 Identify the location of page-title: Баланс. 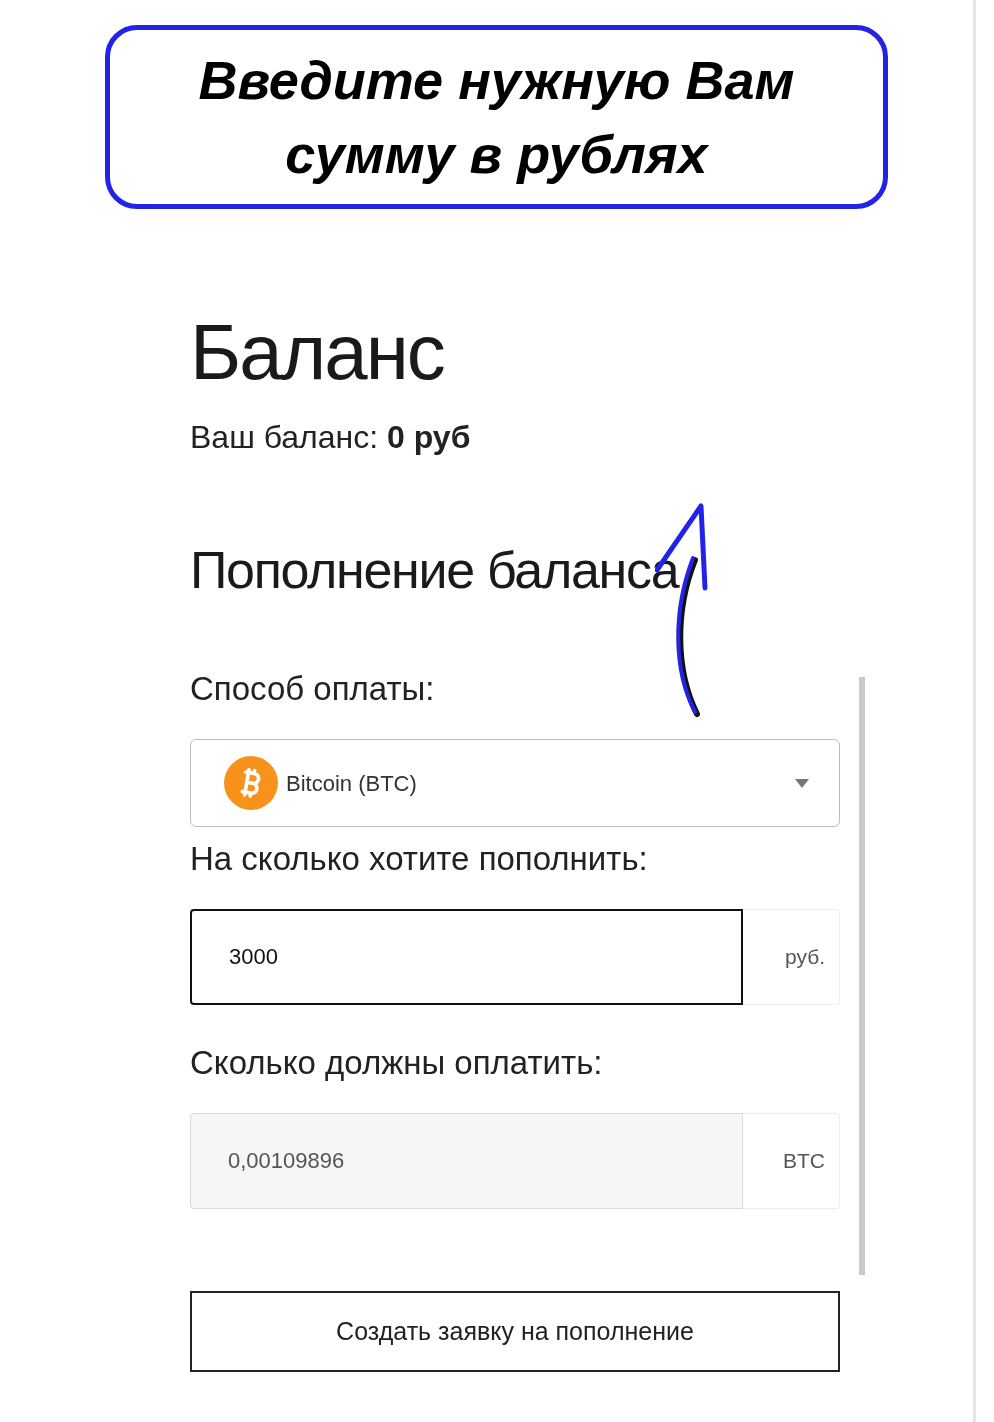
(317, 352).